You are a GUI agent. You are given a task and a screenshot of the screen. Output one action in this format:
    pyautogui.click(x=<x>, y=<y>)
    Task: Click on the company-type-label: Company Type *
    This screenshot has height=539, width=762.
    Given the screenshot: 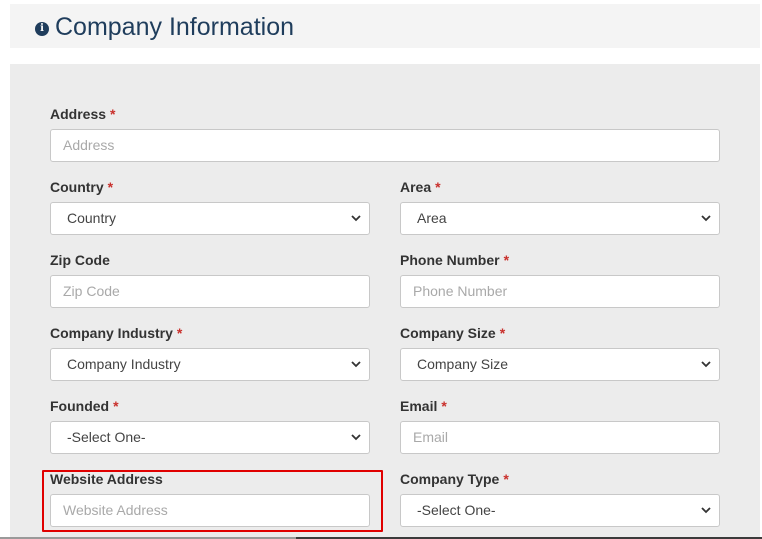 What is the action you would take?
    pyautogui.click(x=454, y=479)
    